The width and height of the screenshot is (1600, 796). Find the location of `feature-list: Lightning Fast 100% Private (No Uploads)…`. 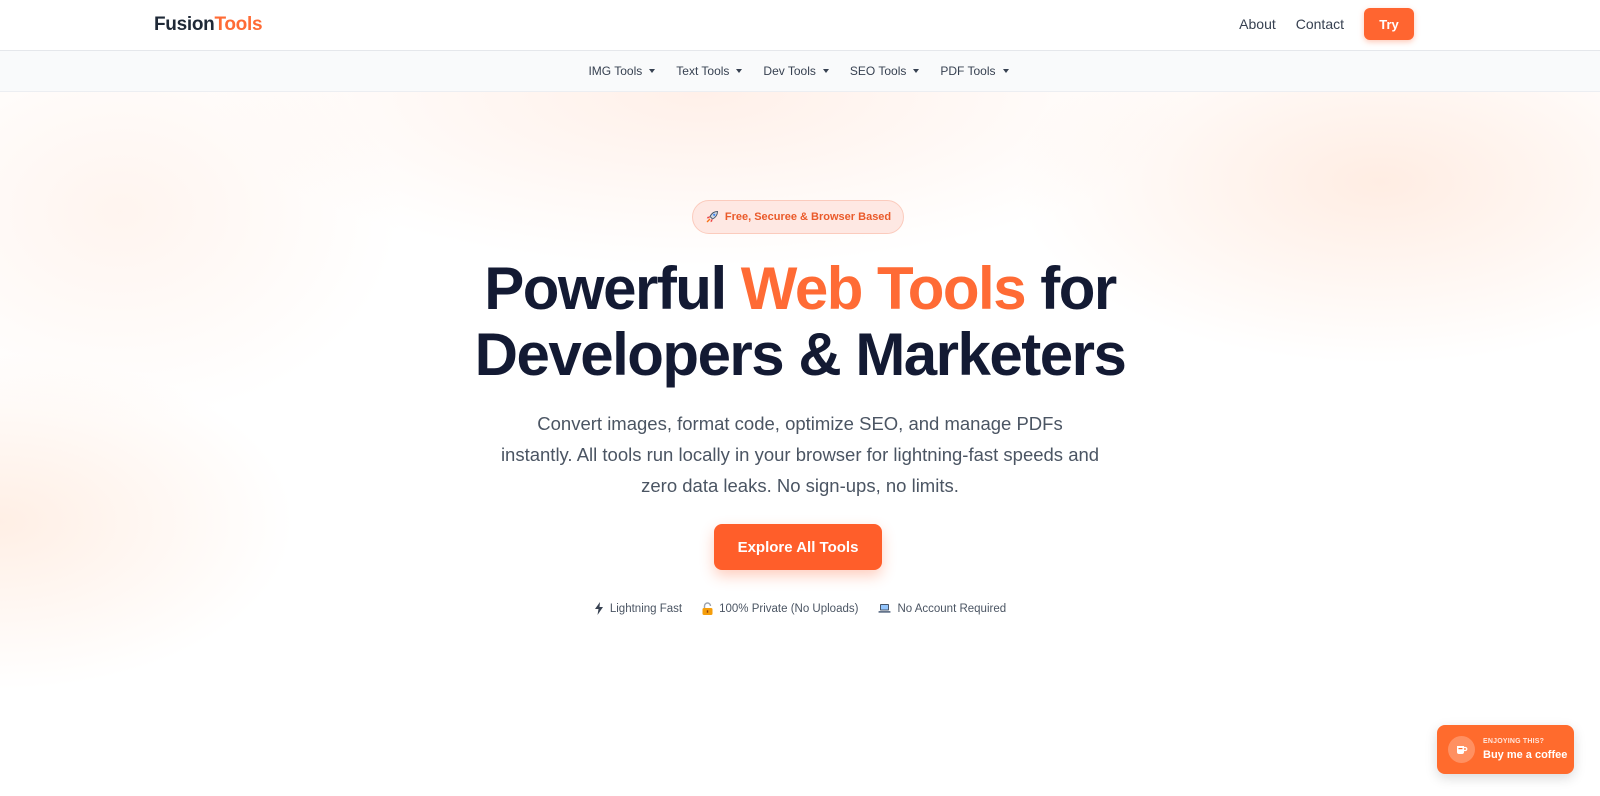

feature-list: Lightning Fast 100% Private (No Uploads)… is located at coordinates (800, 608).